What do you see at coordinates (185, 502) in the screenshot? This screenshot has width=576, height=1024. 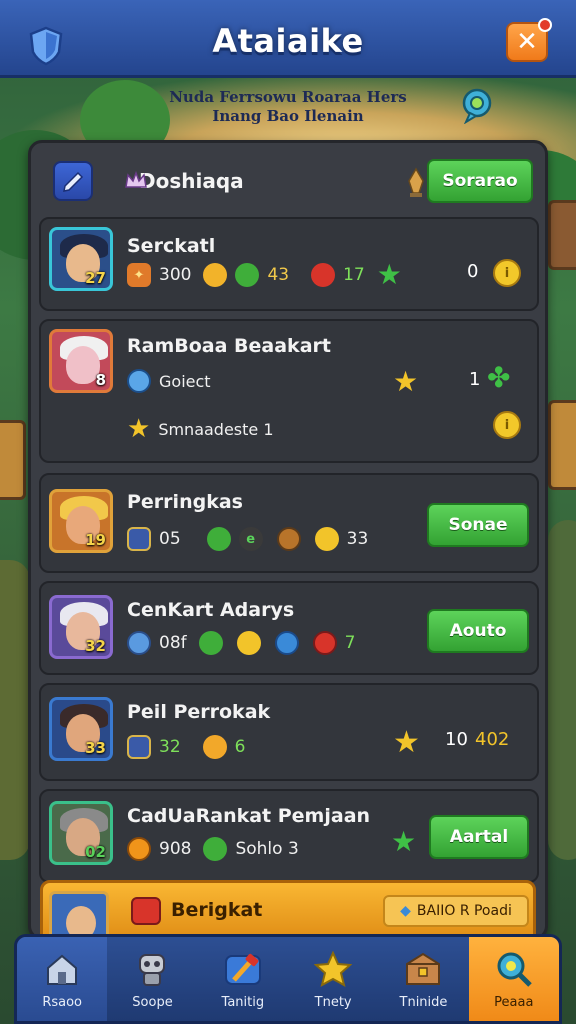 I see `player-name: Perringkas` at bounding box center [185, 502].